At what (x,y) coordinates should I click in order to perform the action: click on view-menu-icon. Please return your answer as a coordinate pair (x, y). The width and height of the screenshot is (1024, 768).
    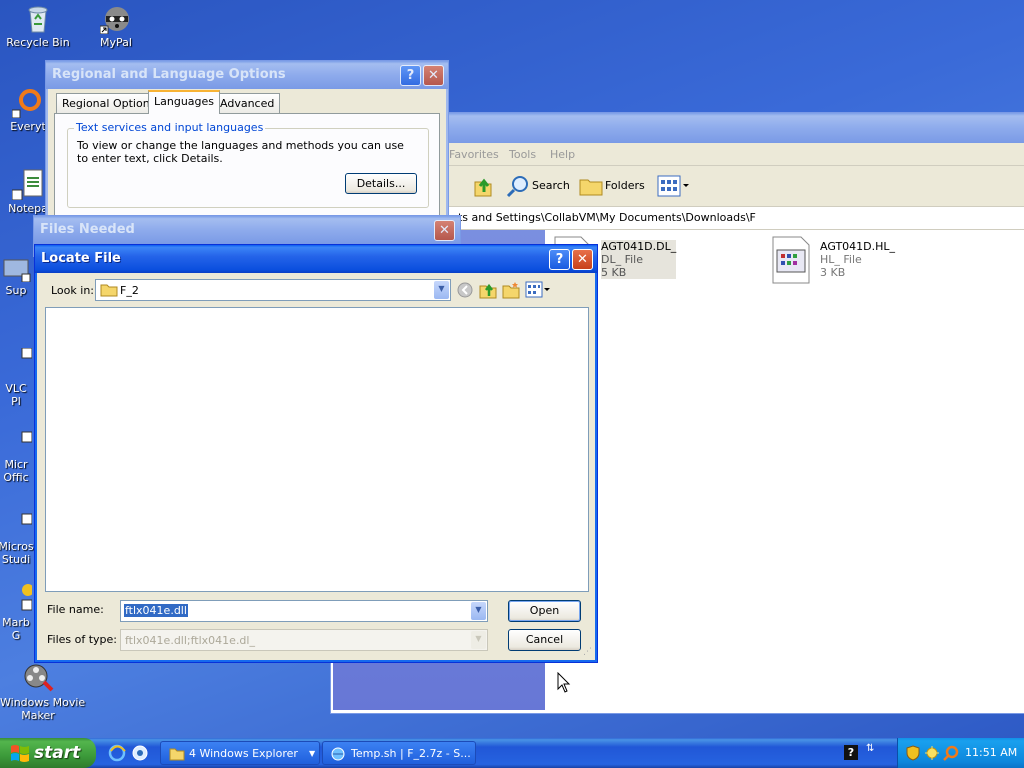
    Looking at the image, I should click on (538, 291).